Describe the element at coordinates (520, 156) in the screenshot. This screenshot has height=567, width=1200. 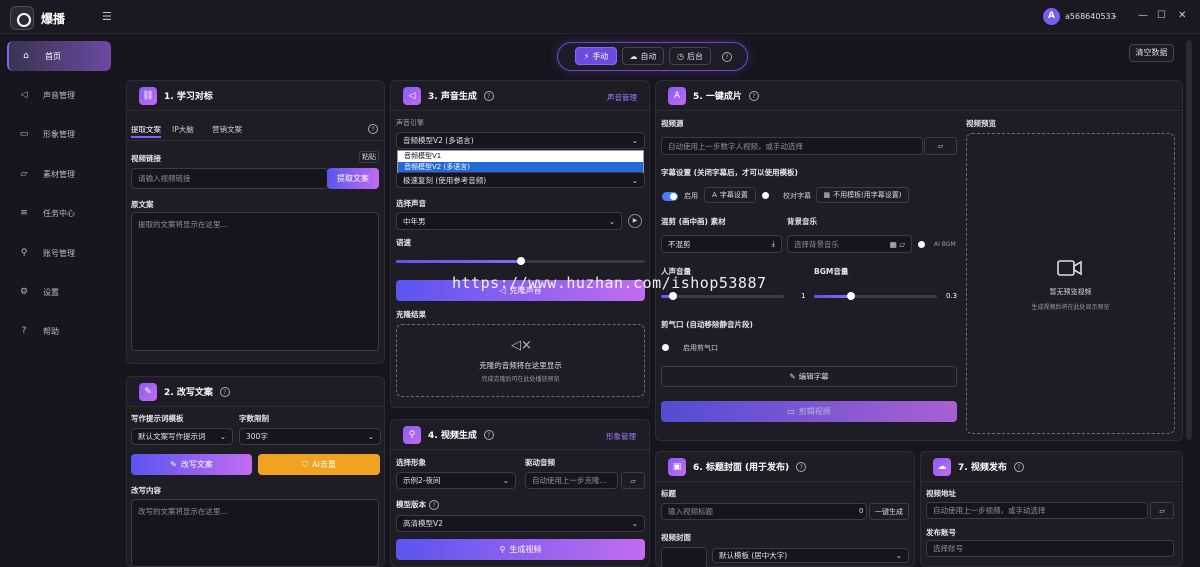
I see `dropdown-option: 音频模型V1` at that location.